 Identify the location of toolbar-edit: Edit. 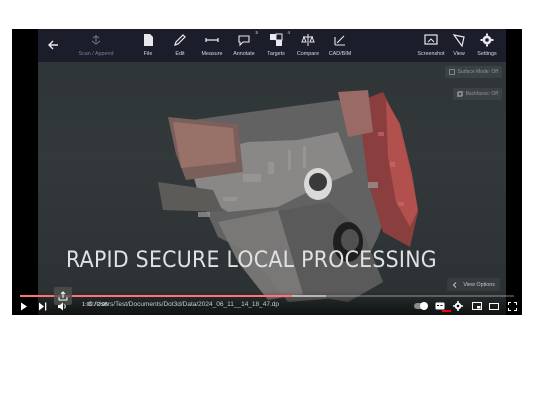
(180, 46).